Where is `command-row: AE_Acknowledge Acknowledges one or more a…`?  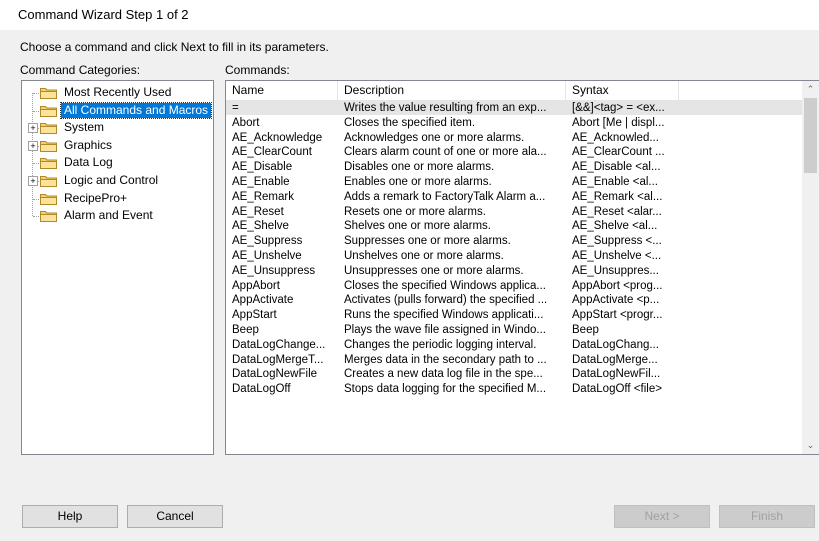
command-row: AE_Acknowledge Acknowledges one or more a… is located at coordinates (515, 138).